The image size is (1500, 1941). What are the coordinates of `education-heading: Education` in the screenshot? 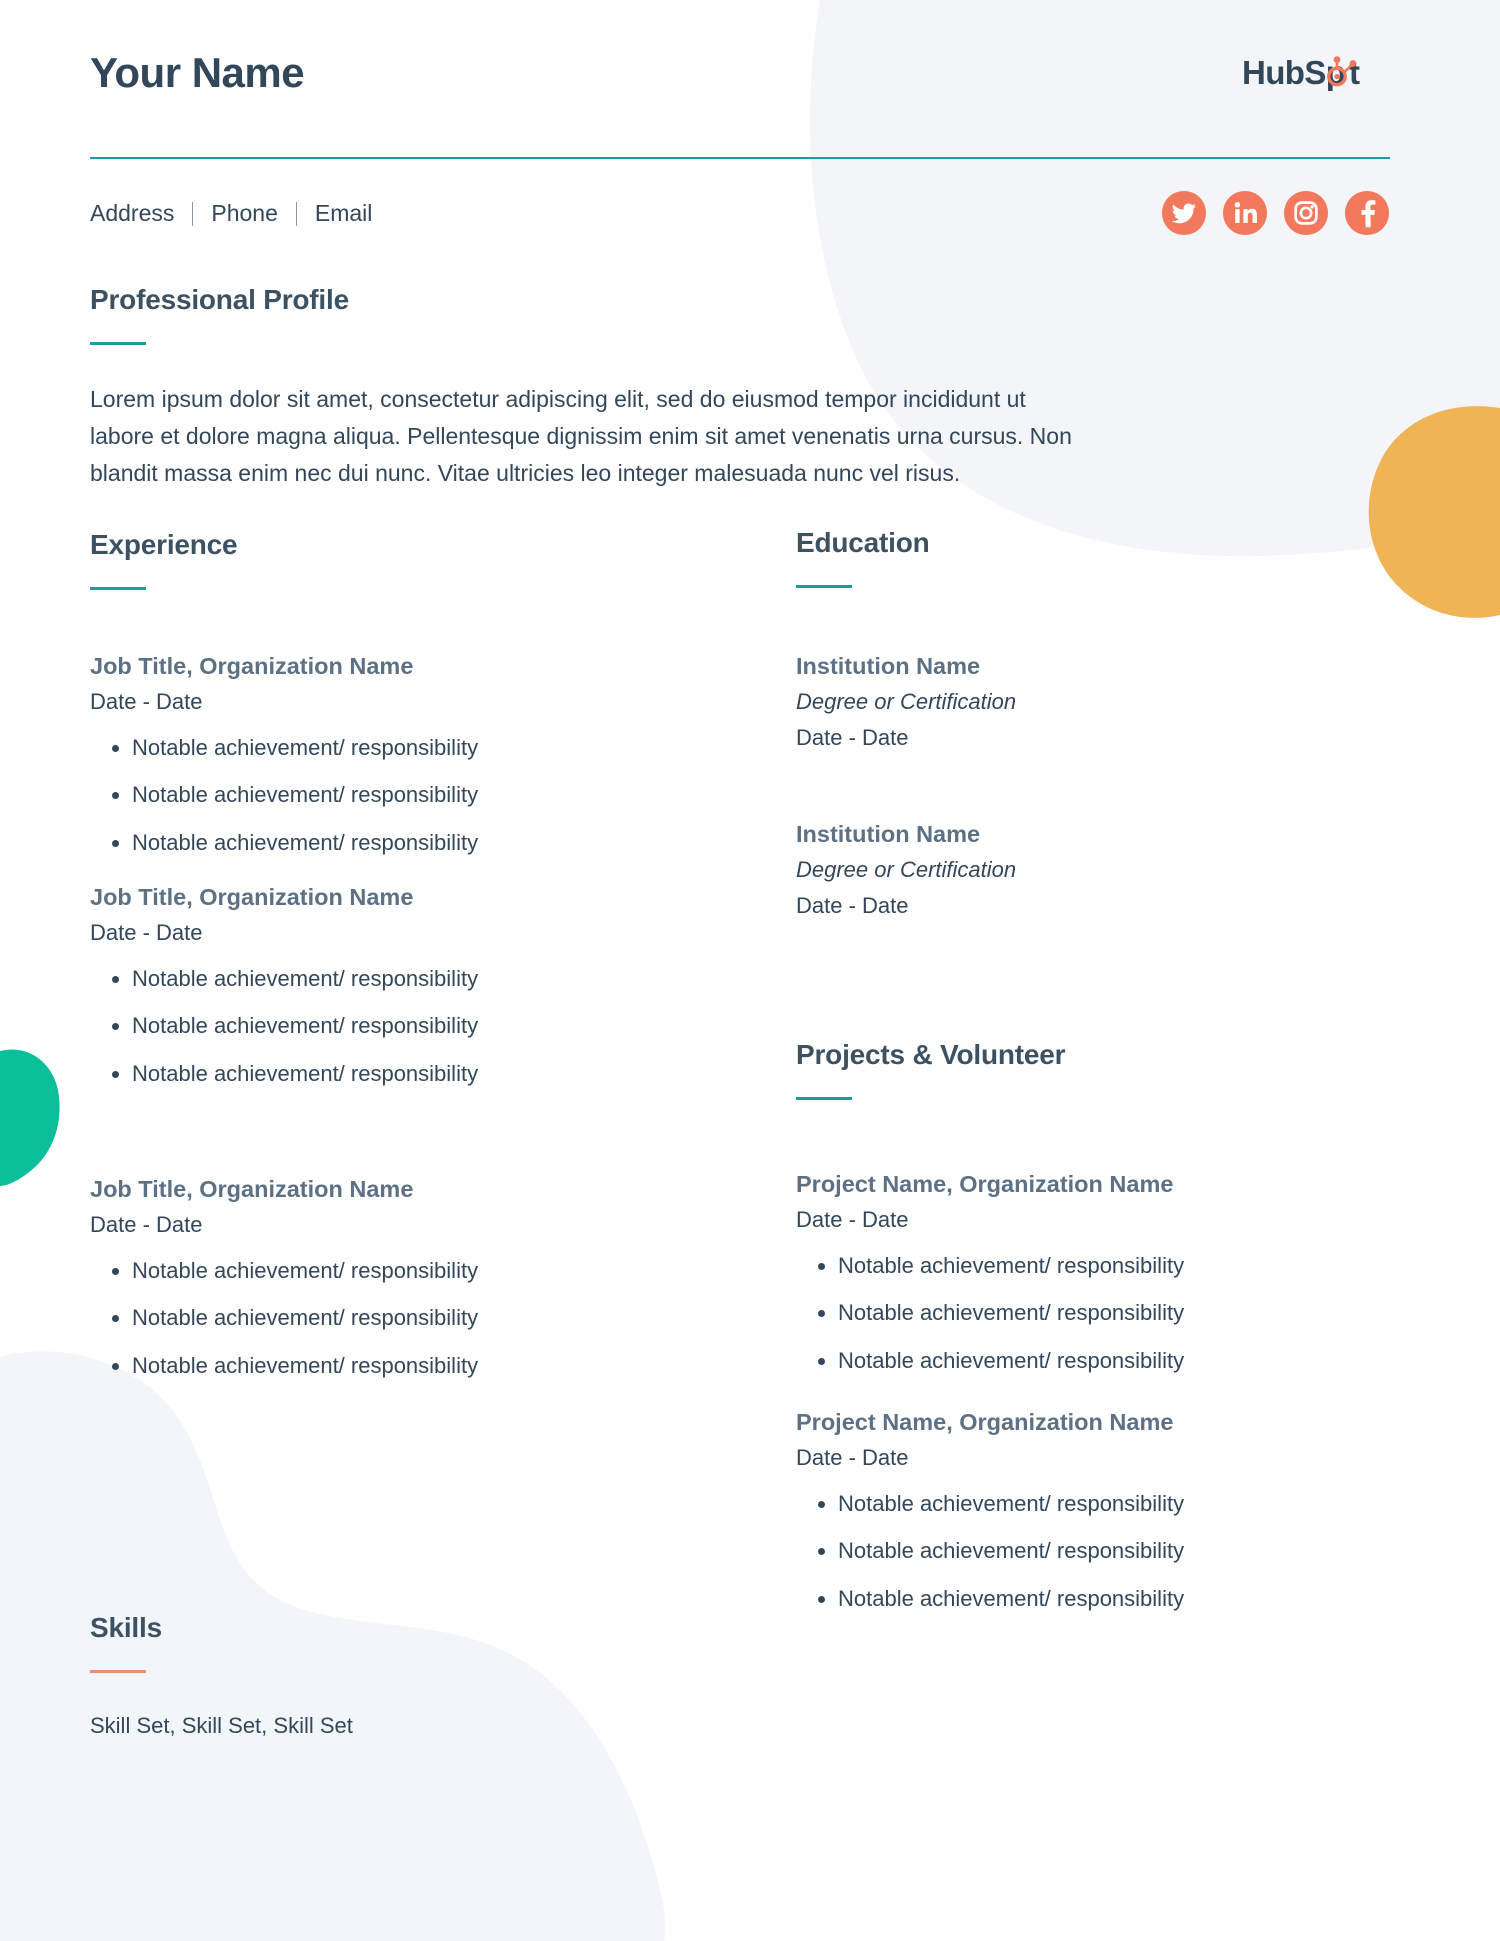 It's located at (863, 542).